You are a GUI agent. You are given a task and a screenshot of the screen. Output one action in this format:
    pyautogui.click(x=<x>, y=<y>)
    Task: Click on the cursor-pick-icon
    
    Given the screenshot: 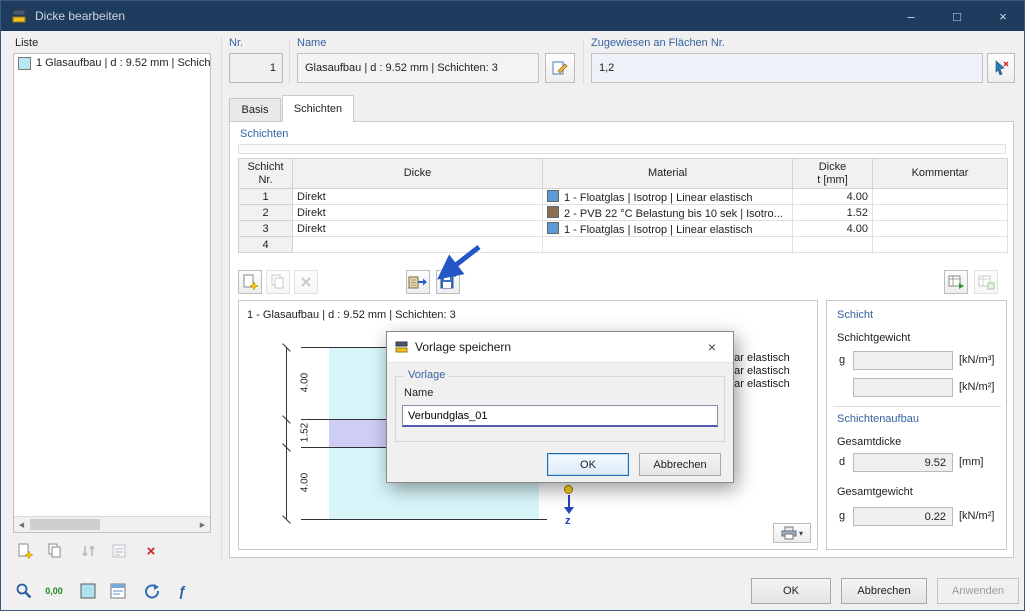 What is the action you would take?
    pyautogui.click(x=1002, y=68)
    